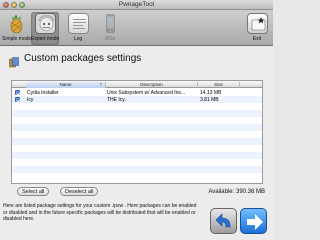 The height and width of the screenshot is (240, 320). I want to click on toolbar-expert-mode-label: Expert mode, so click(45, 39).